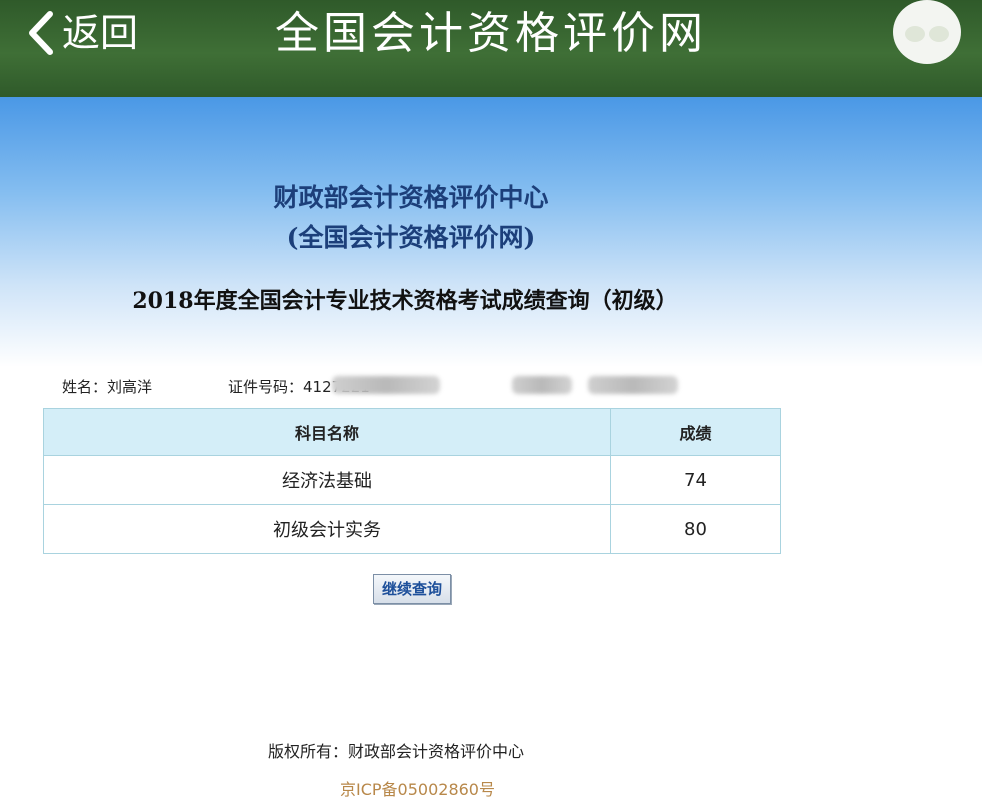 This screenshot has height=800, width=982. I want to click on site-title: 全国会计资格评价网, so click(491, 33).